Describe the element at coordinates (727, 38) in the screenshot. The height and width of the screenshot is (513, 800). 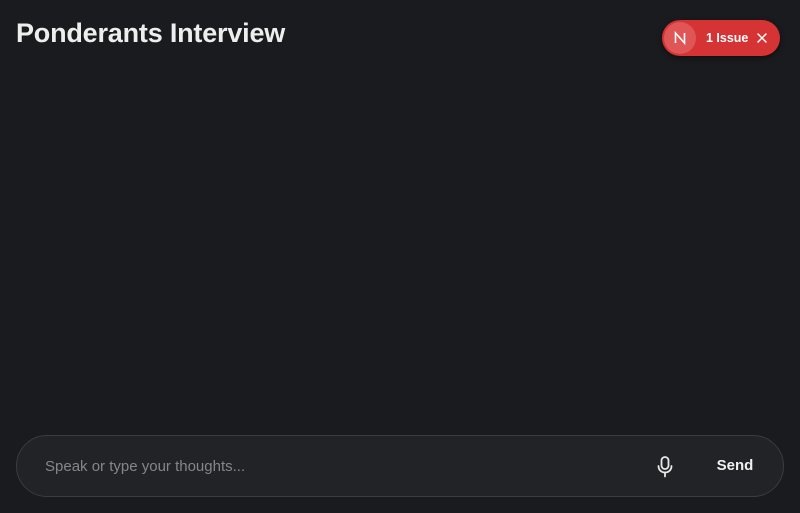
I see `issues-count-label: 1 Issue` at that location.